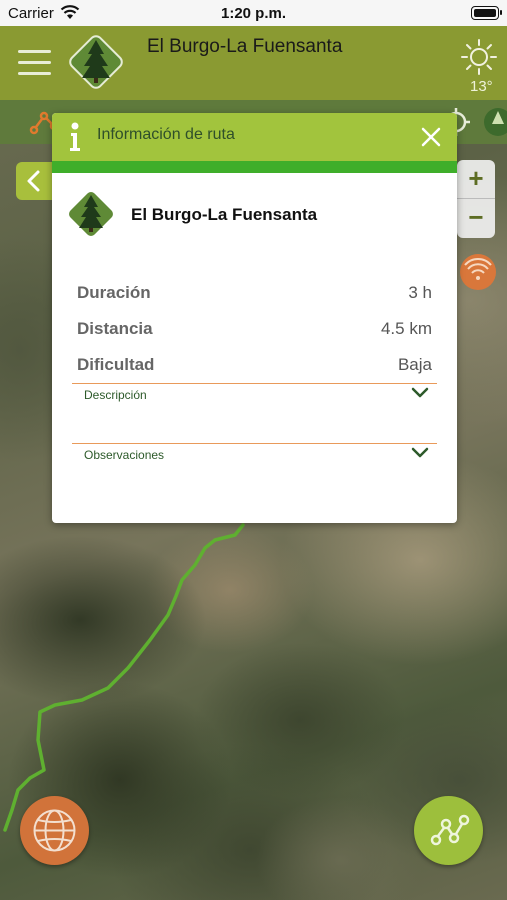 The image size is (507, 900). I want to click on close-icon, so click(431, 137).